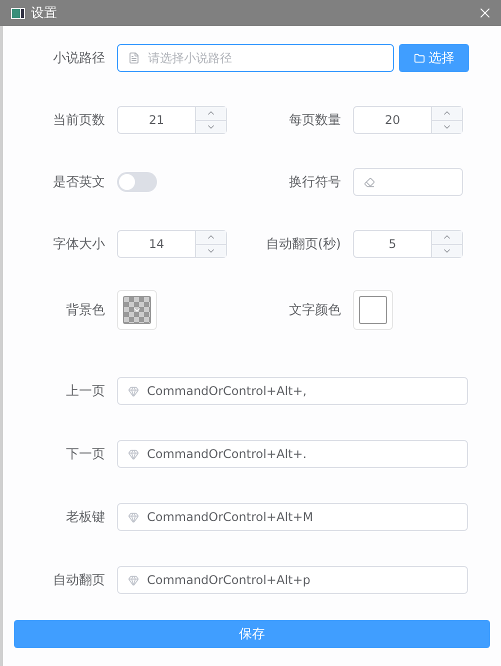 The image size is (501, 666). Describe the element at coordinates (314, 182) in the screenshot. I see `field-label: 换行符号` at that location.